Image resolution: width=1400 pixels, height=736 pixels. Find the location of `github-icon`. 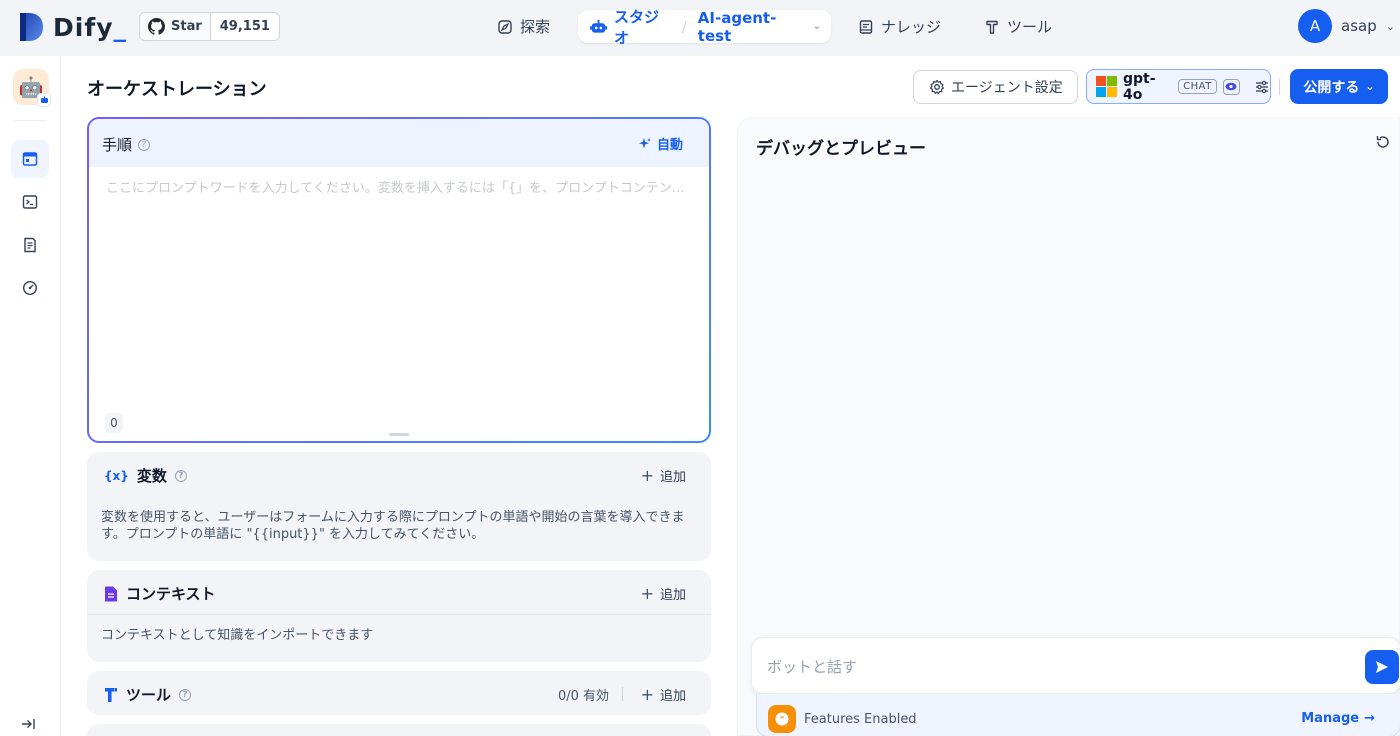

github-icon is located at coordinates (156, 26).